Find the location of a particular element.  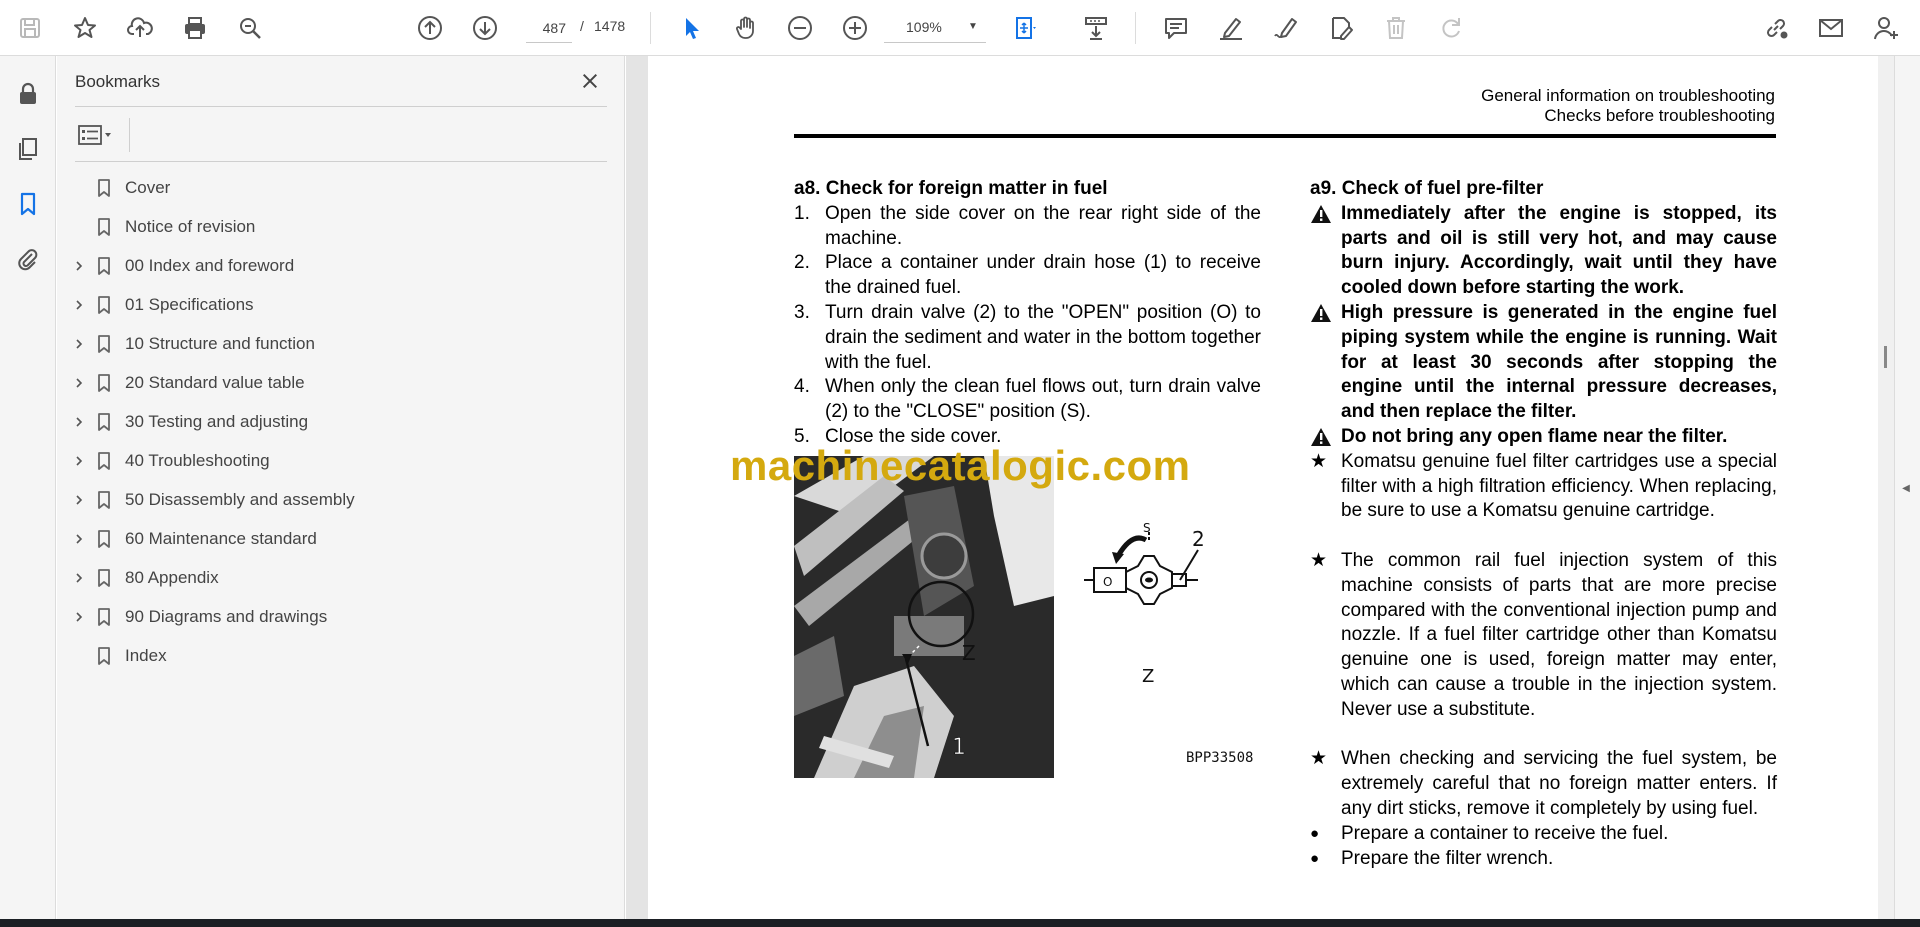

print-icon is located at coordinates (195, 28).